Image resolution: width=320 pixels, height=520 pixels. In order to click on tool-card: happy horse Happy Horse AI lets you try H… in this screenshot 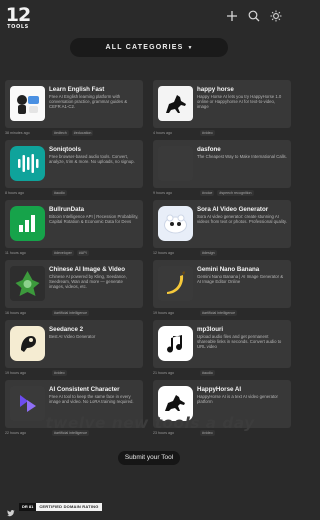, I will do `click(222, 104)`.